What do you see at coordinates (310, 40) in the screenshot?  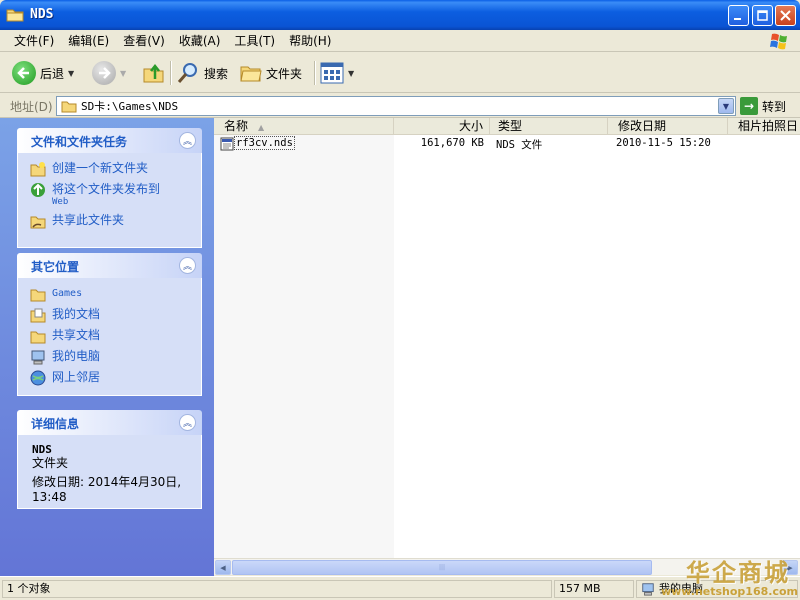 I see `menu-help: 帮助(H)` at bounding box center [310, 40].